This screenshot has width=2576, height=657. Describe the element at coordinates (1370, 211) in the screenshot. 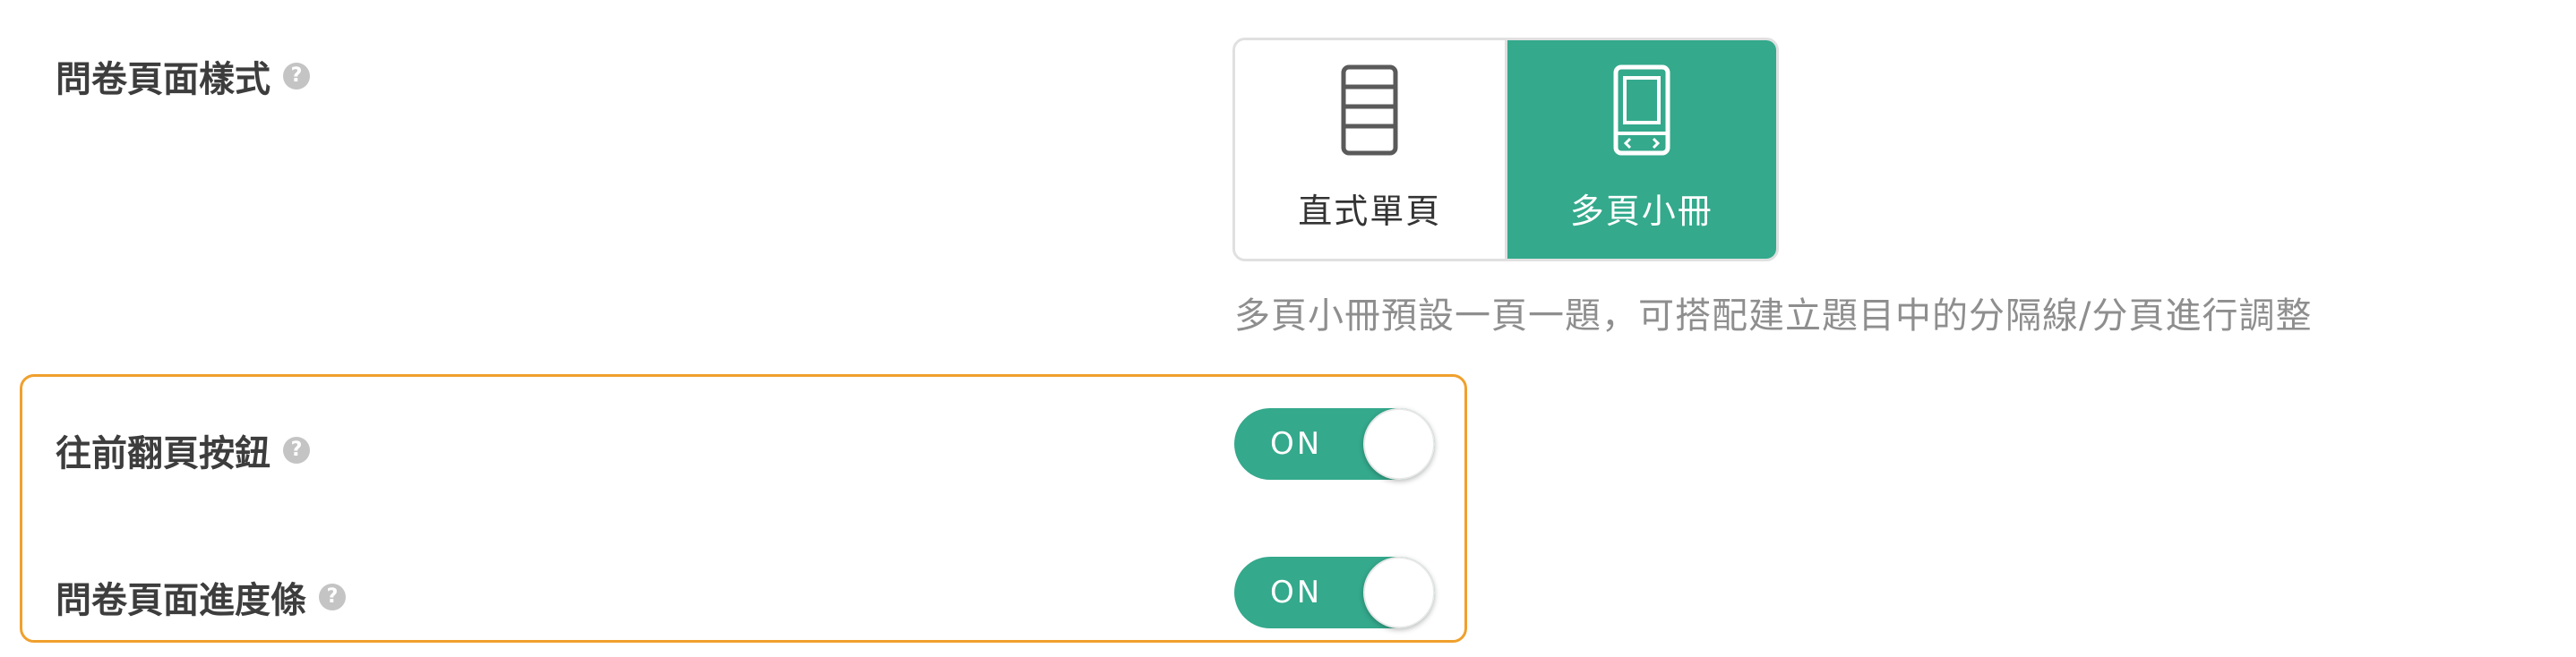

I see `style-option-label: 直式單頁` at that location.